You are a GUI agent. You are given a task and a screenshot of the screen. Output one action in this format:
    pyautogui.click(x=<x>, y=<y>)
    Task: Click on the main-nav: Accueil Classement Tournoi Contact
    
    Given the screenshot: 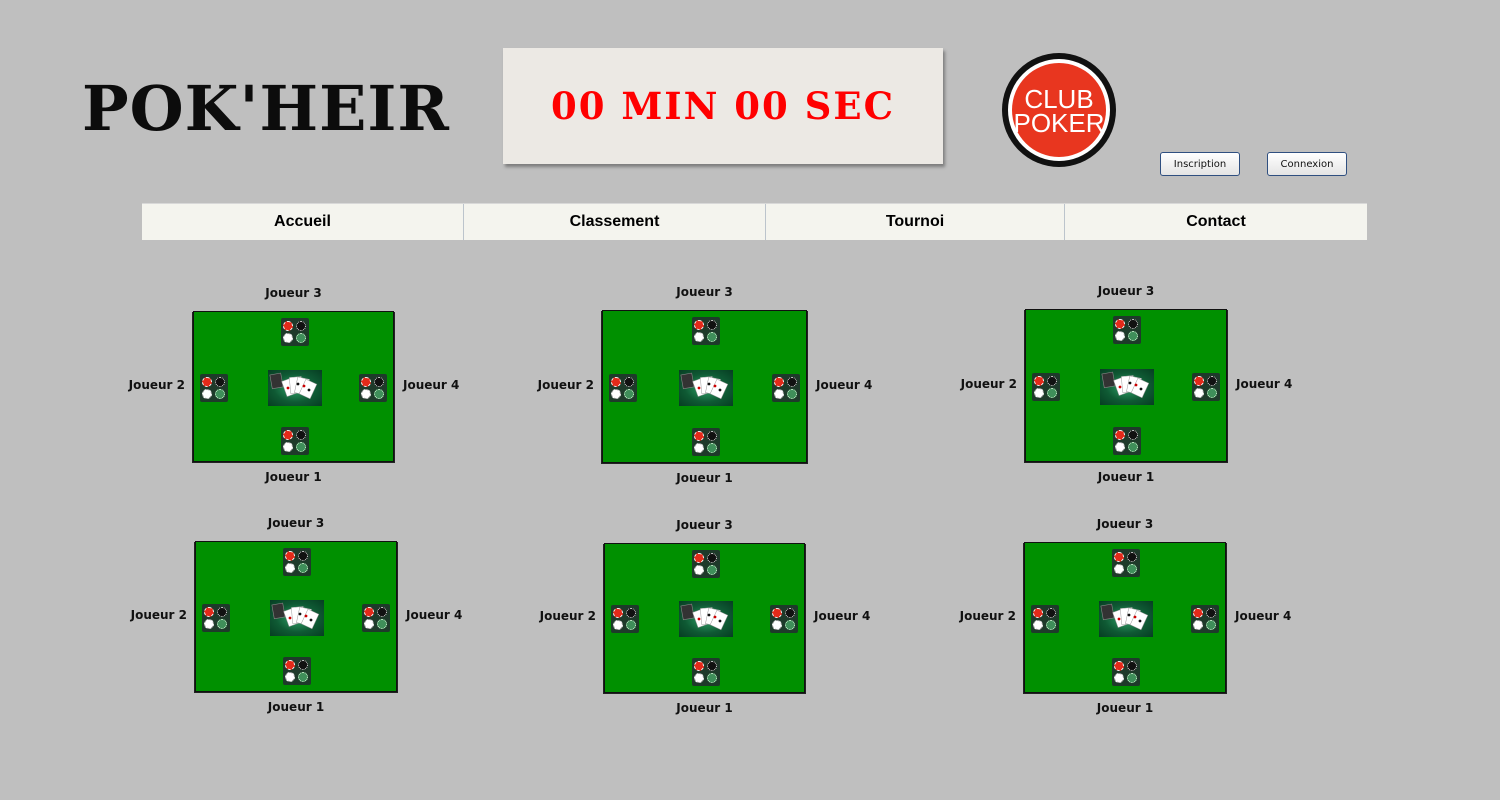 What is the action you would take?
    pyautogui.click(x=754, y=221)
    